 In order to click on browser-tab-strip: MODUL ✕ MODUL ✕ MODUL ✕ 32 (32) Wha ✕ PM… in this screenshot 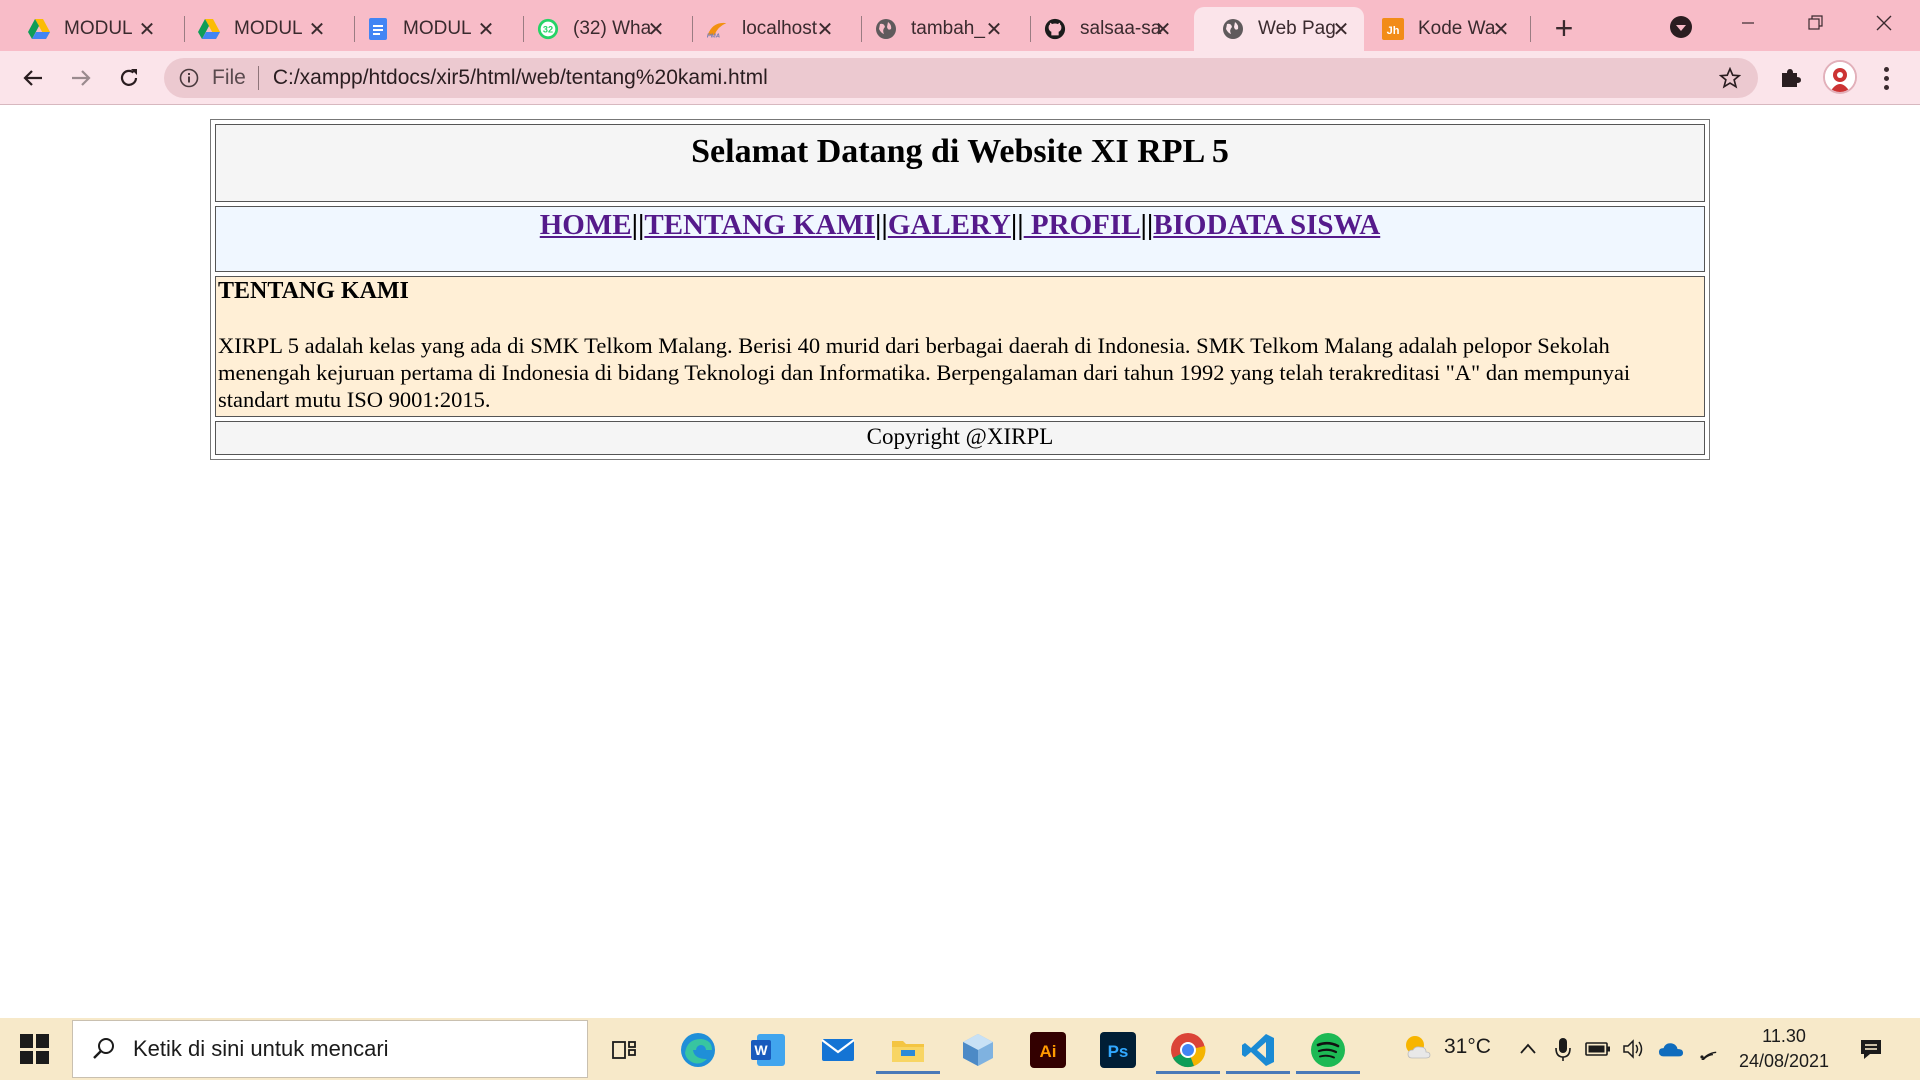, I will do `click(960, 25)`.